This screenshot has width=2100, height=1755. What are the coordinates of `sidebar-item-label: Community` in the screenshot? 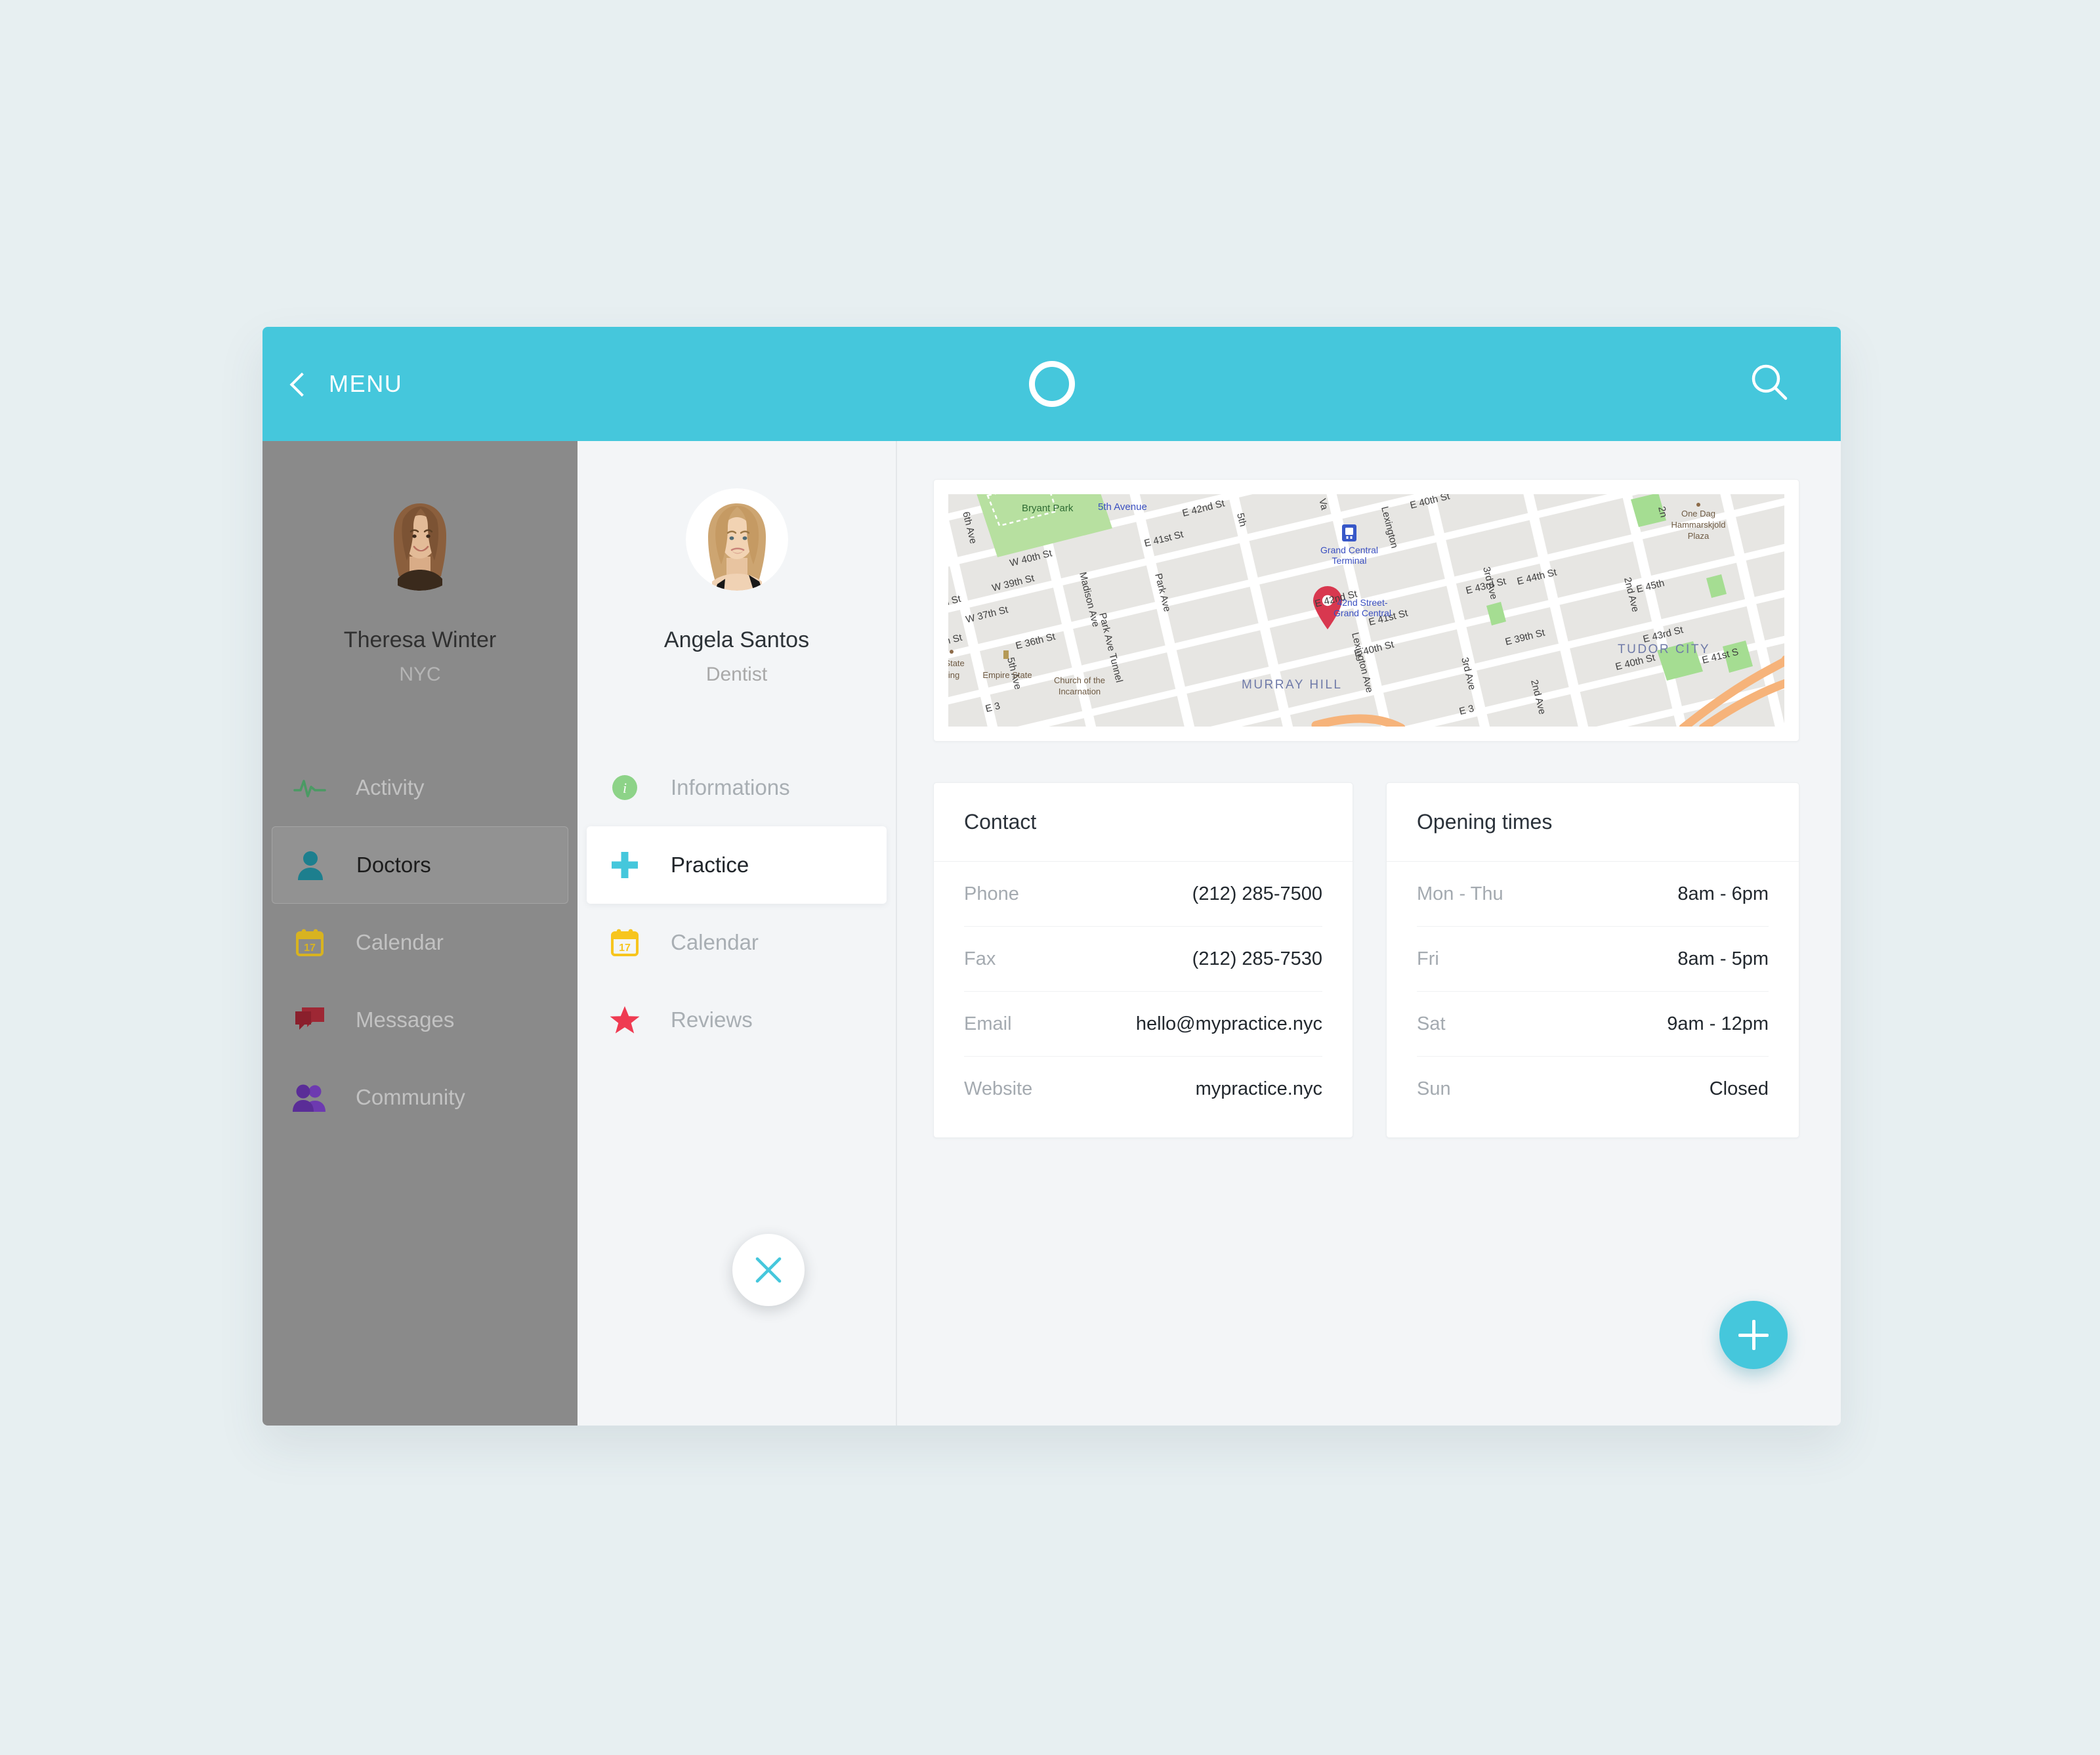 It's located at (410, 1097).